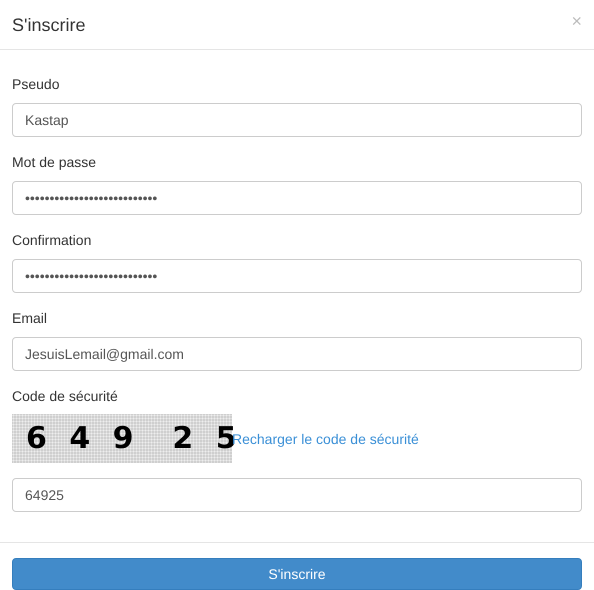 This screenshot has width=594, height=590. I want to click on input-field: JesuisLemail@gmail.com, so click(297, 354).